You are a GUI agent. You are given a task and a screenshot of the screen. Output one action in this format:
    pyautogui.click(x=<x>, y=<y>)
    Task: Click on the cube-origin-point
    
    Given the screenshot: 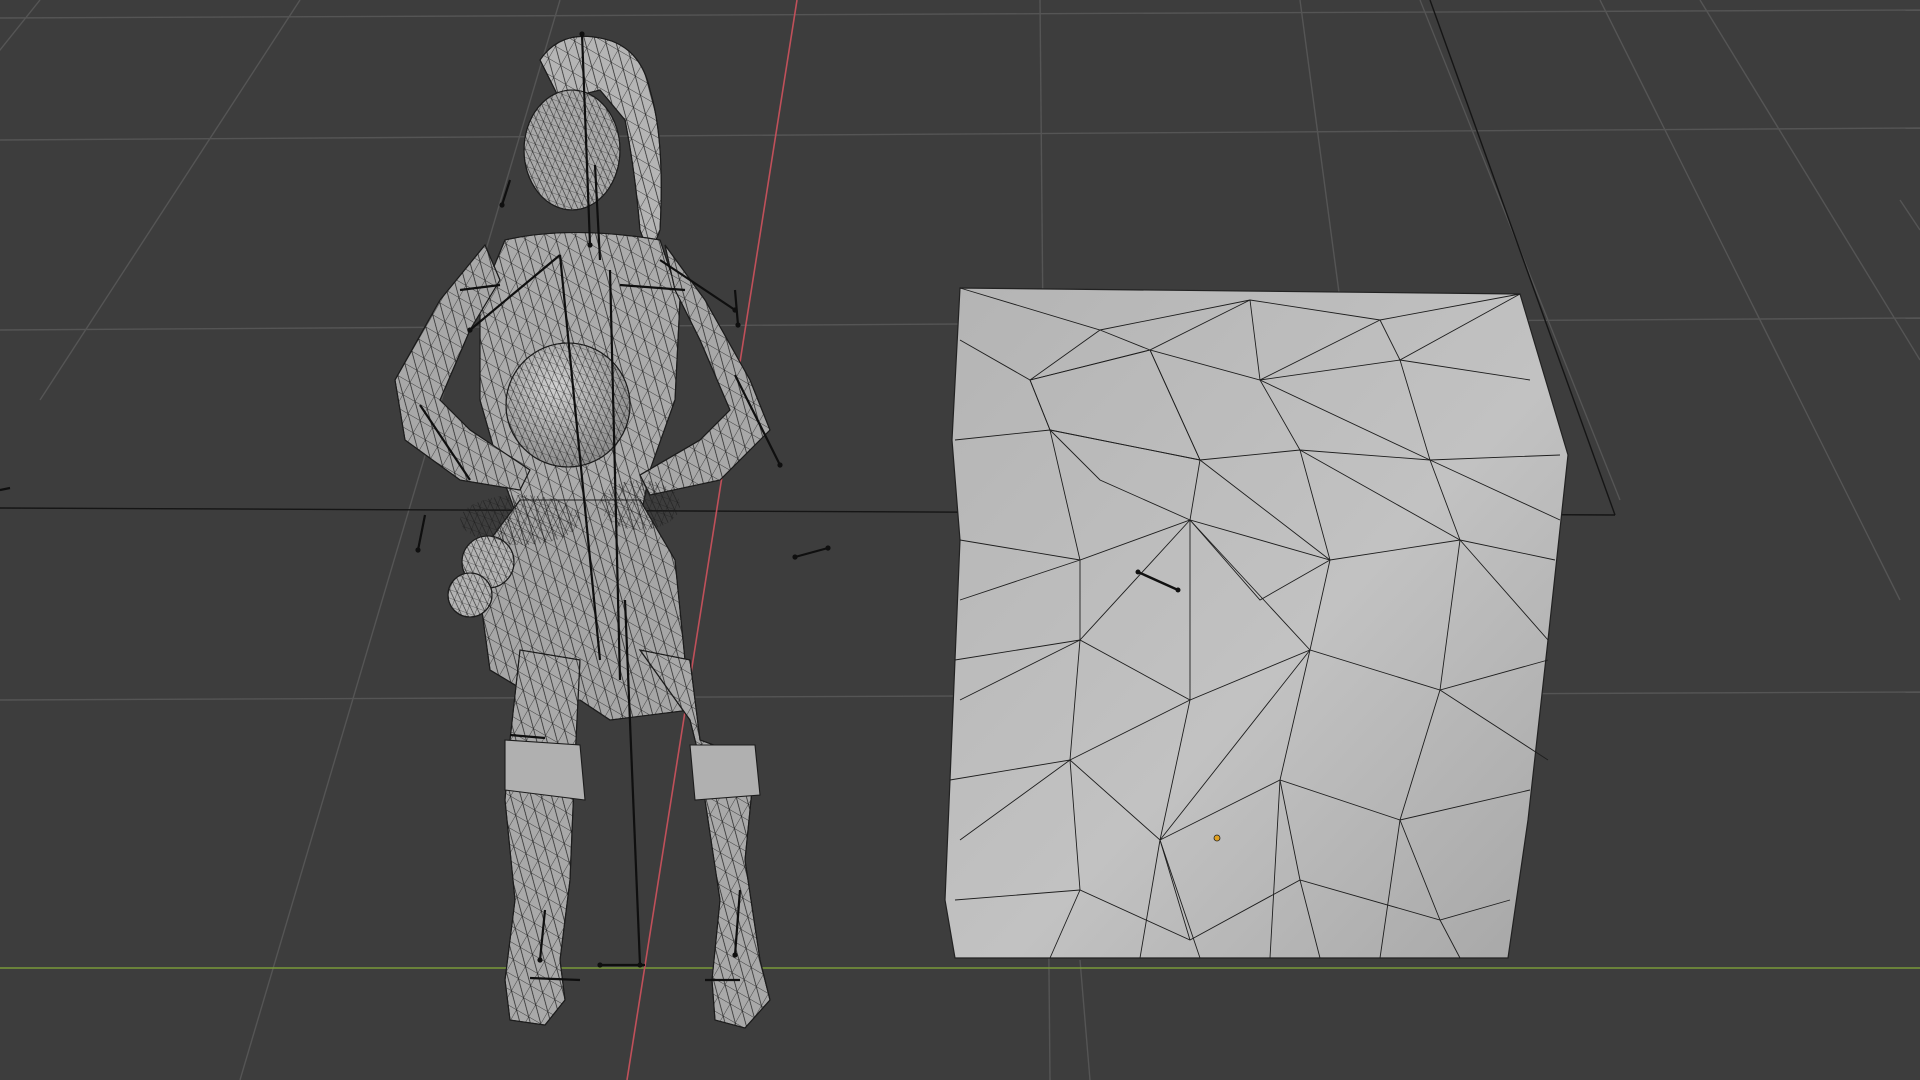 What is the action you would take?
    pyautogui.click(x=1217, y=838)
    